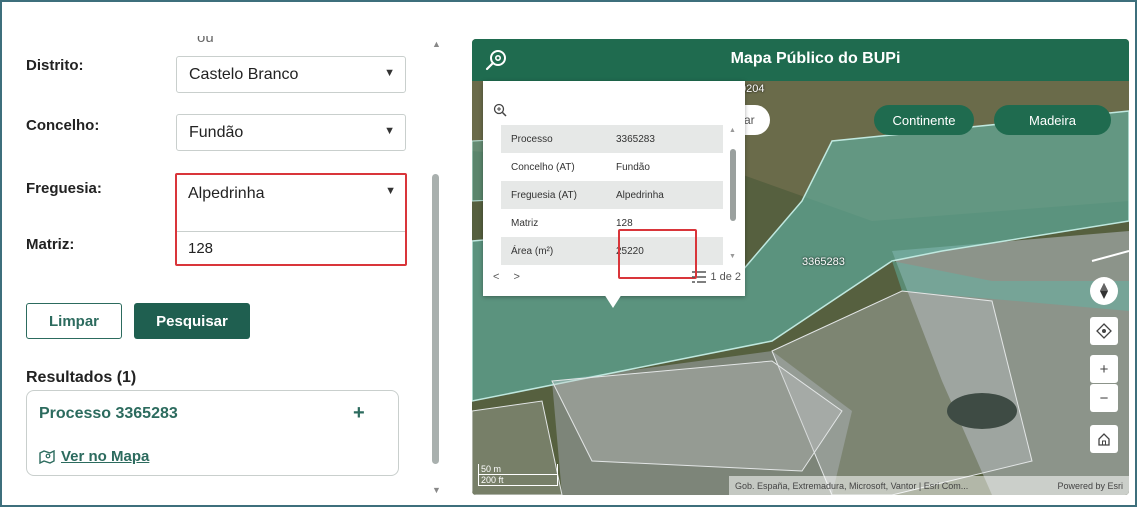 The image size is (1137, 507). Describe the element at coordinates (55, 65) in the screenshot. I see `distrito-label: Distrito:` at that location.